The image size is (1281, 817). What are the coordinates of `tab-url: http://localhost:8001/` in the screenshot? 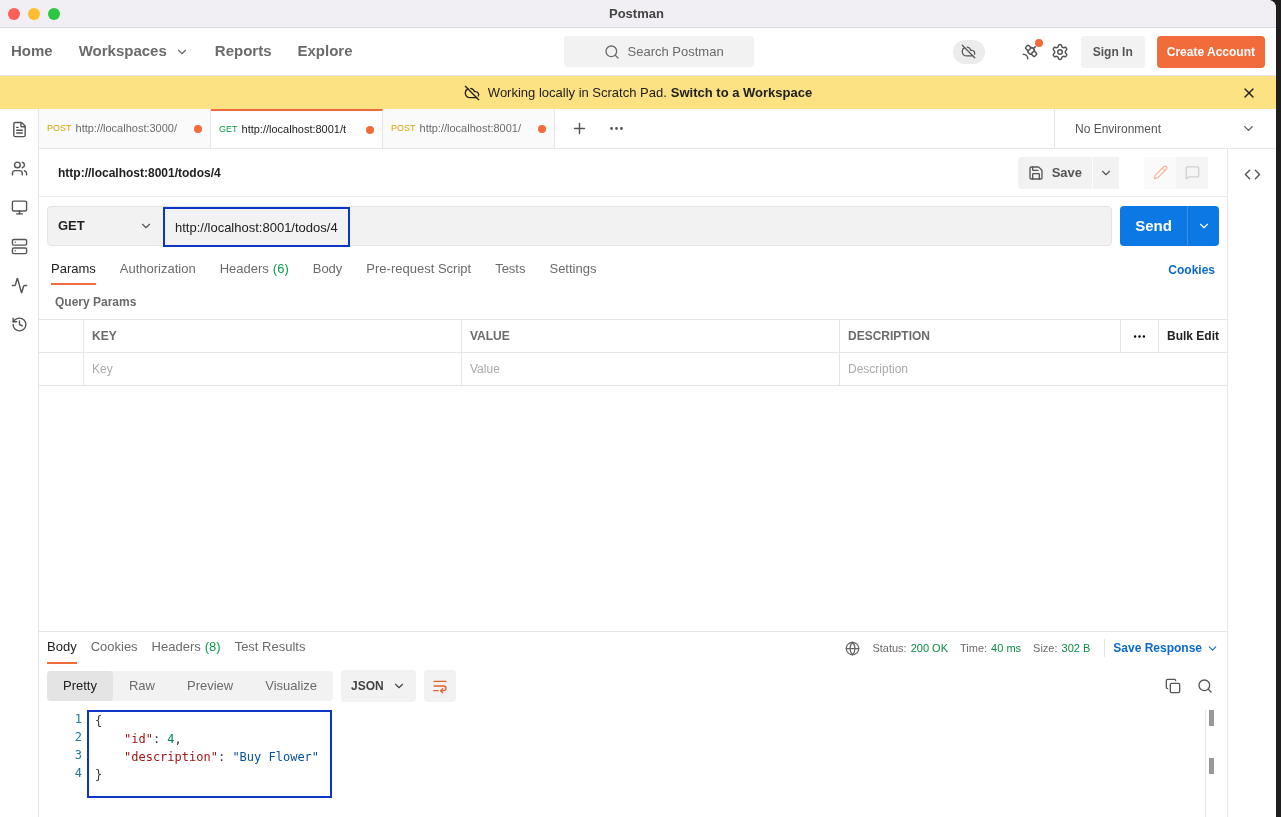 It's located at (470, 129).